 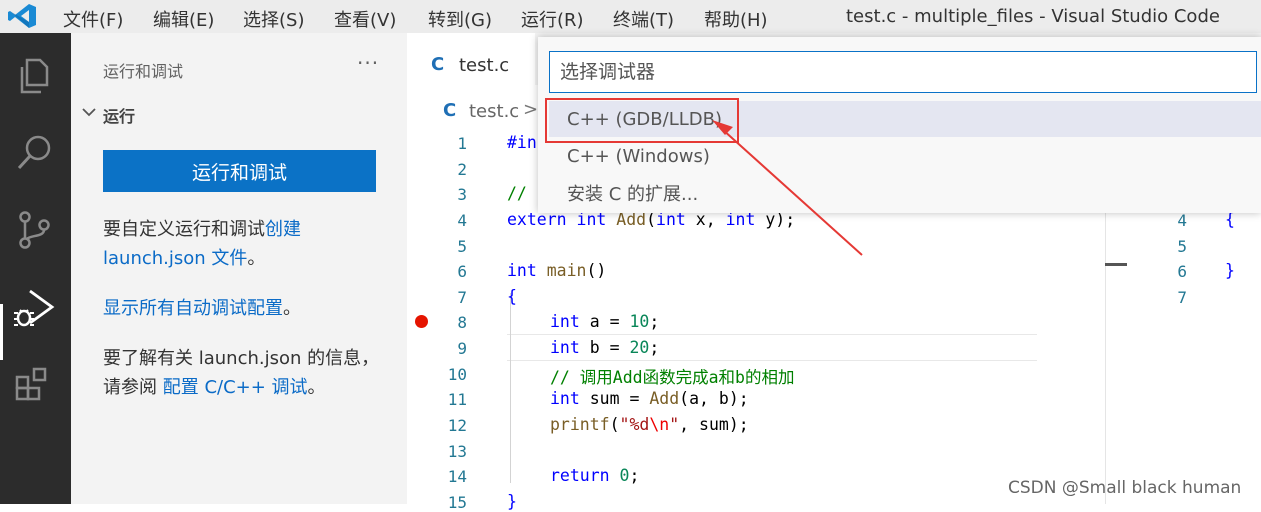 What do you see at coordinates (457, 451) in the screenshot?
I see `line-number: 13` at bounding box center [457, 451].